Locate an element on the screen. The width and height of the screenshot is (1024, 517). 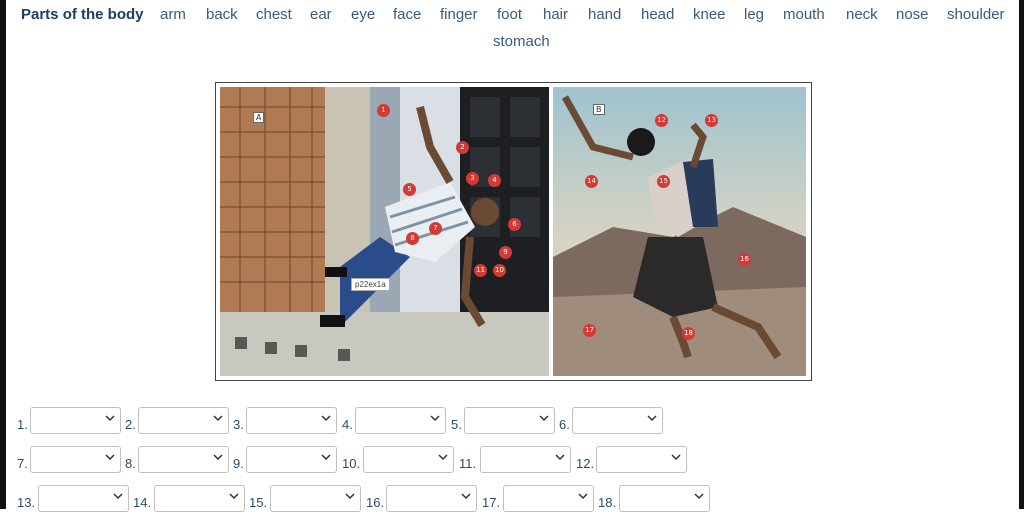
marker-11: 11 is located at coordinates (480, 270).